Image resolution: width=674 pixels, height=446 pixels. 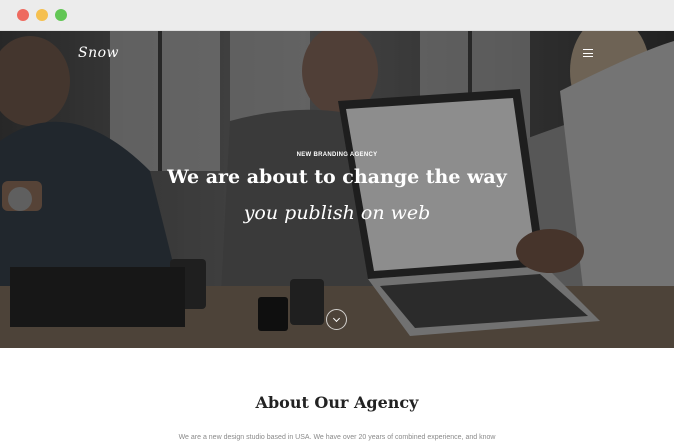 What do you see at coordinates (337, 155) in the screenshot?
I see `hero-eyebrow: NEW BRANDING AGENCY` at bounding box center [337, 155].